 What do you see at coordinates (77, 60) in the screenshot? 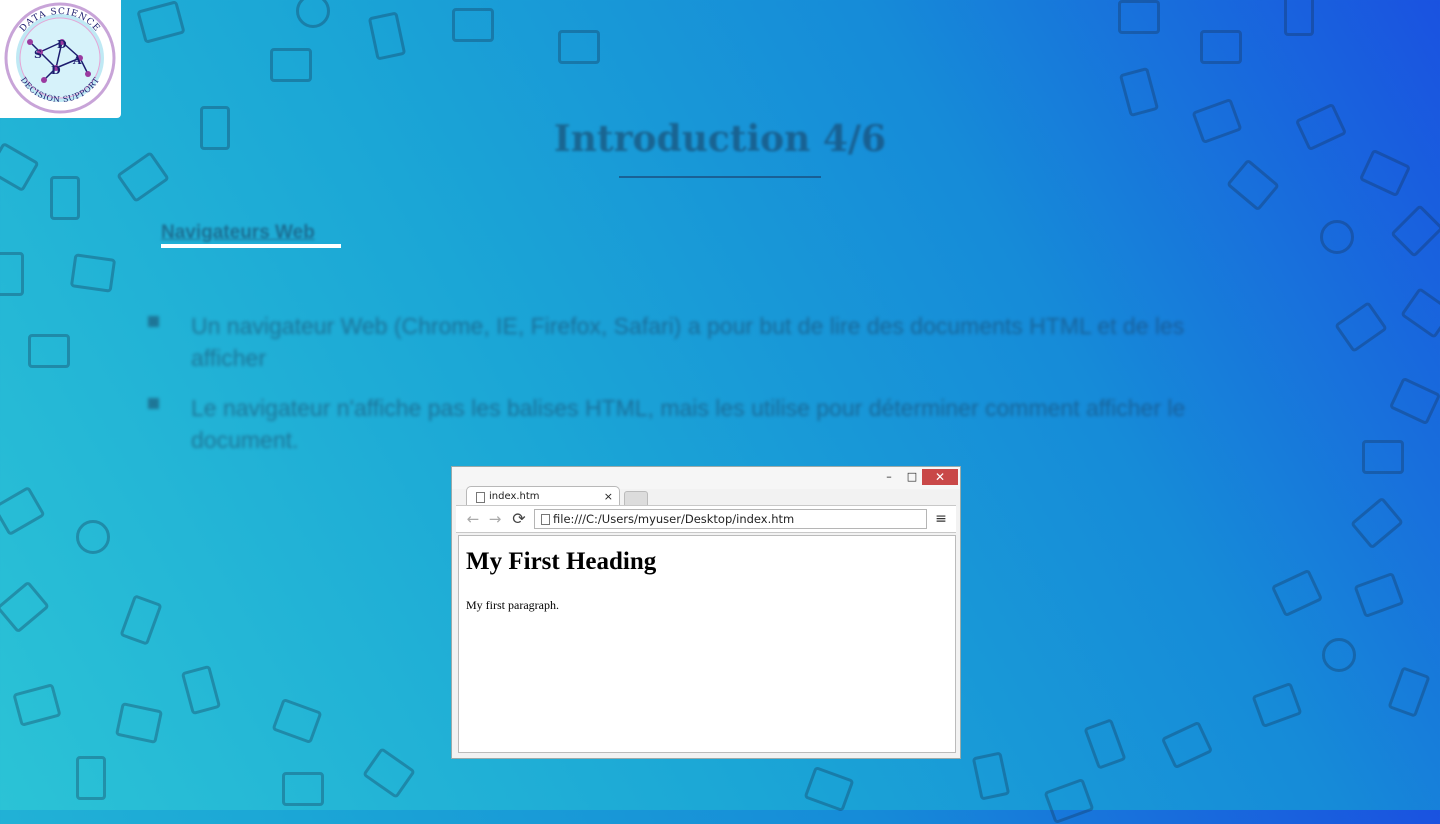
I see `logo-letter-a: A` at bounding box center [77, 60].